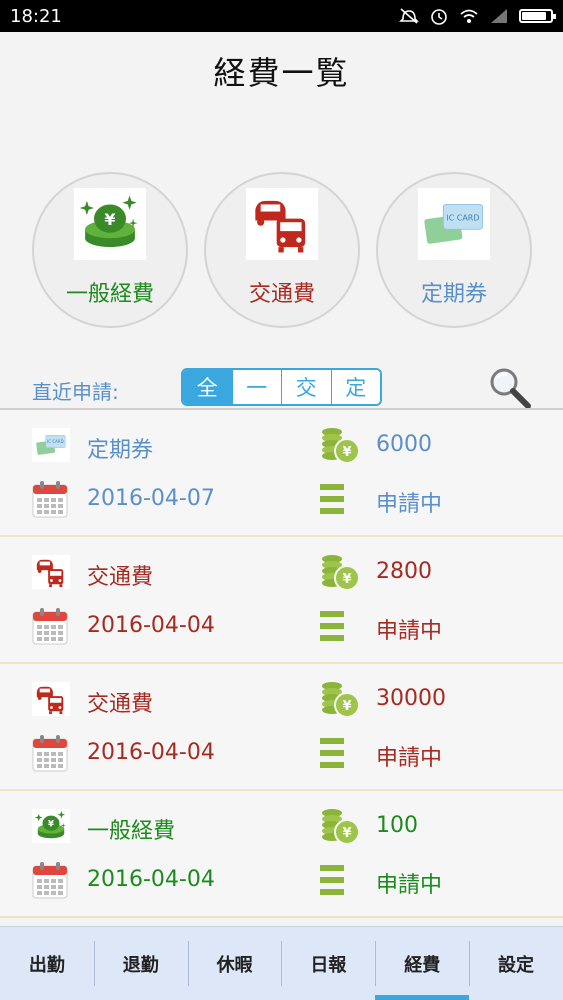 This screenshot has height=1000, width=563. I want to click on record-type: 一般経費, so click(131, 831).